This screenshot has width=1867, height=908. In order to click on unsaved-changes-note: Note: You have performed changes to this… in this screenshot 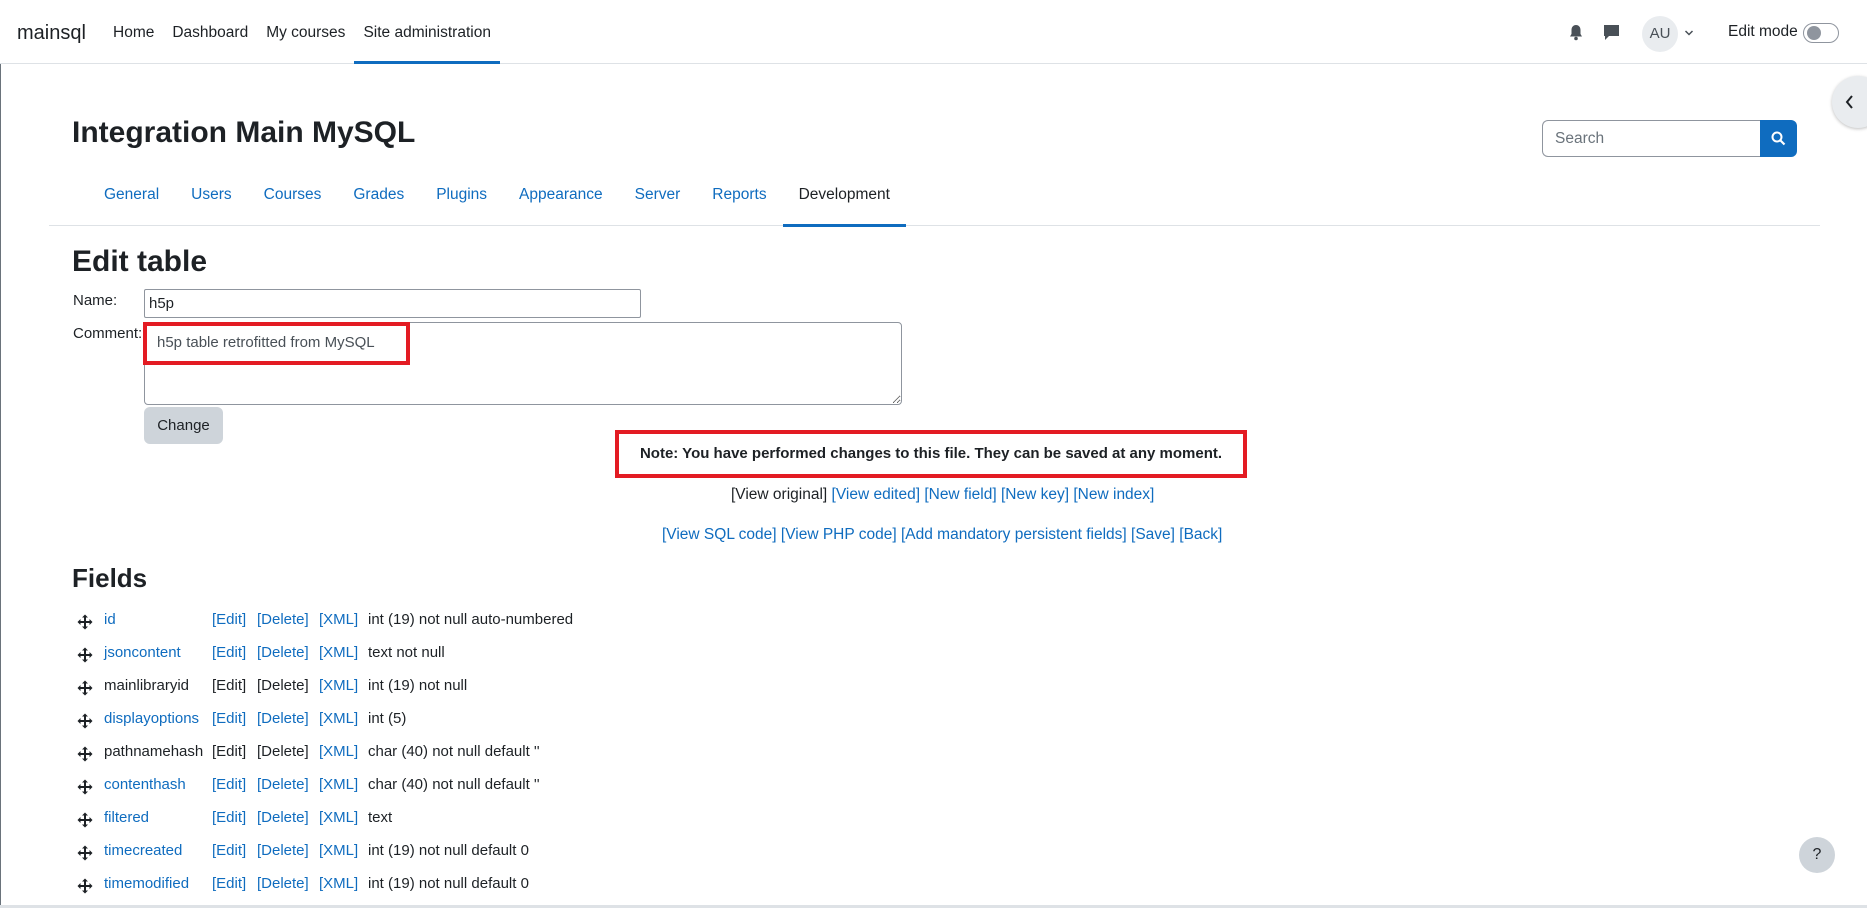, I will do `click(931, 454)`.